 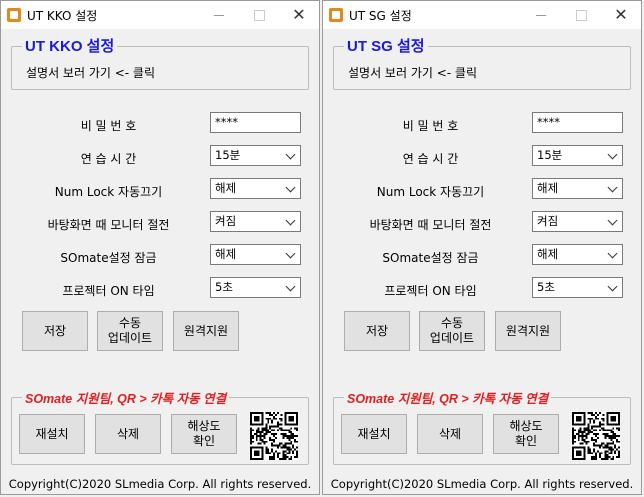 What do you see at coordinates (70, 45) in the screenshot?
I see `group-title: UT KKO 설정` at bounding box center [70, 45].